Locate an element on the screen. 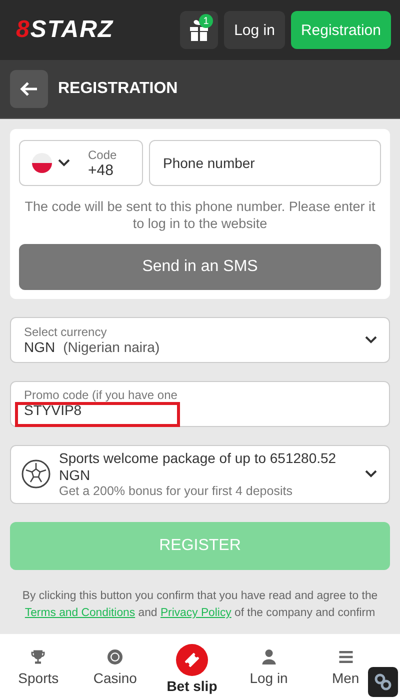  notification-badge: 1 is located at coordinates (206, 21).